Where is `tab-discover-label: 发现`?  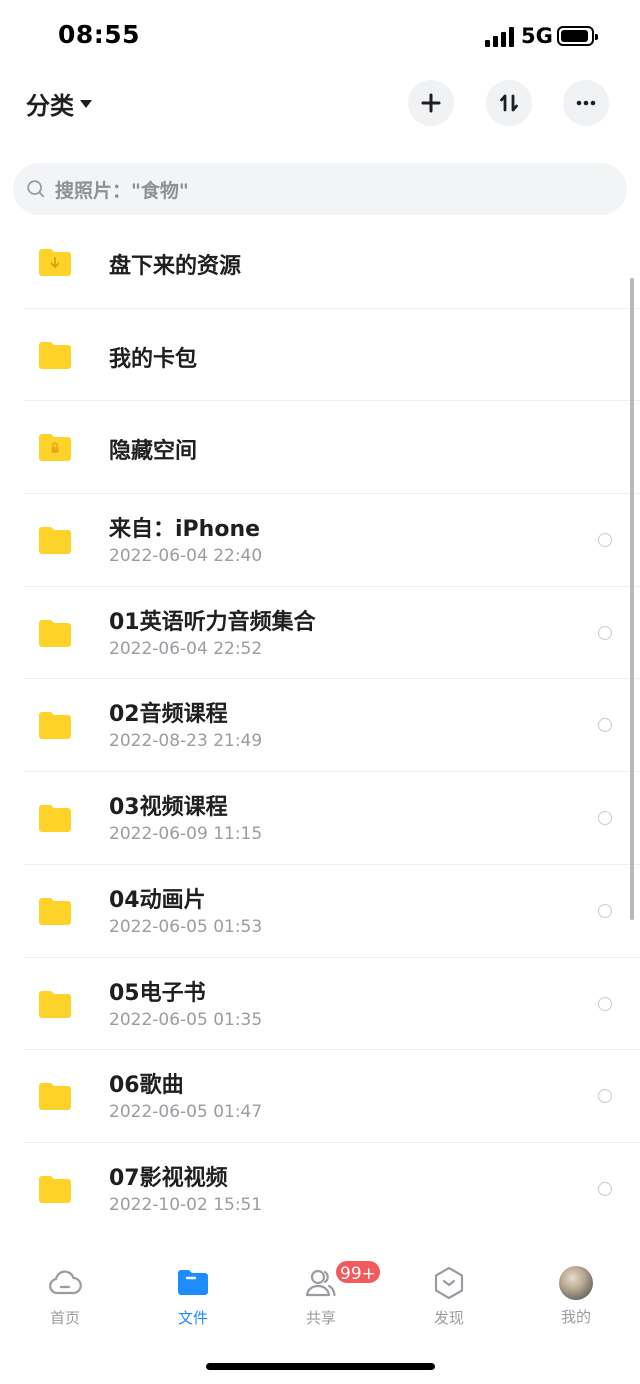
tab-discover-label: 发现 is located at coordinates (448, 1318).